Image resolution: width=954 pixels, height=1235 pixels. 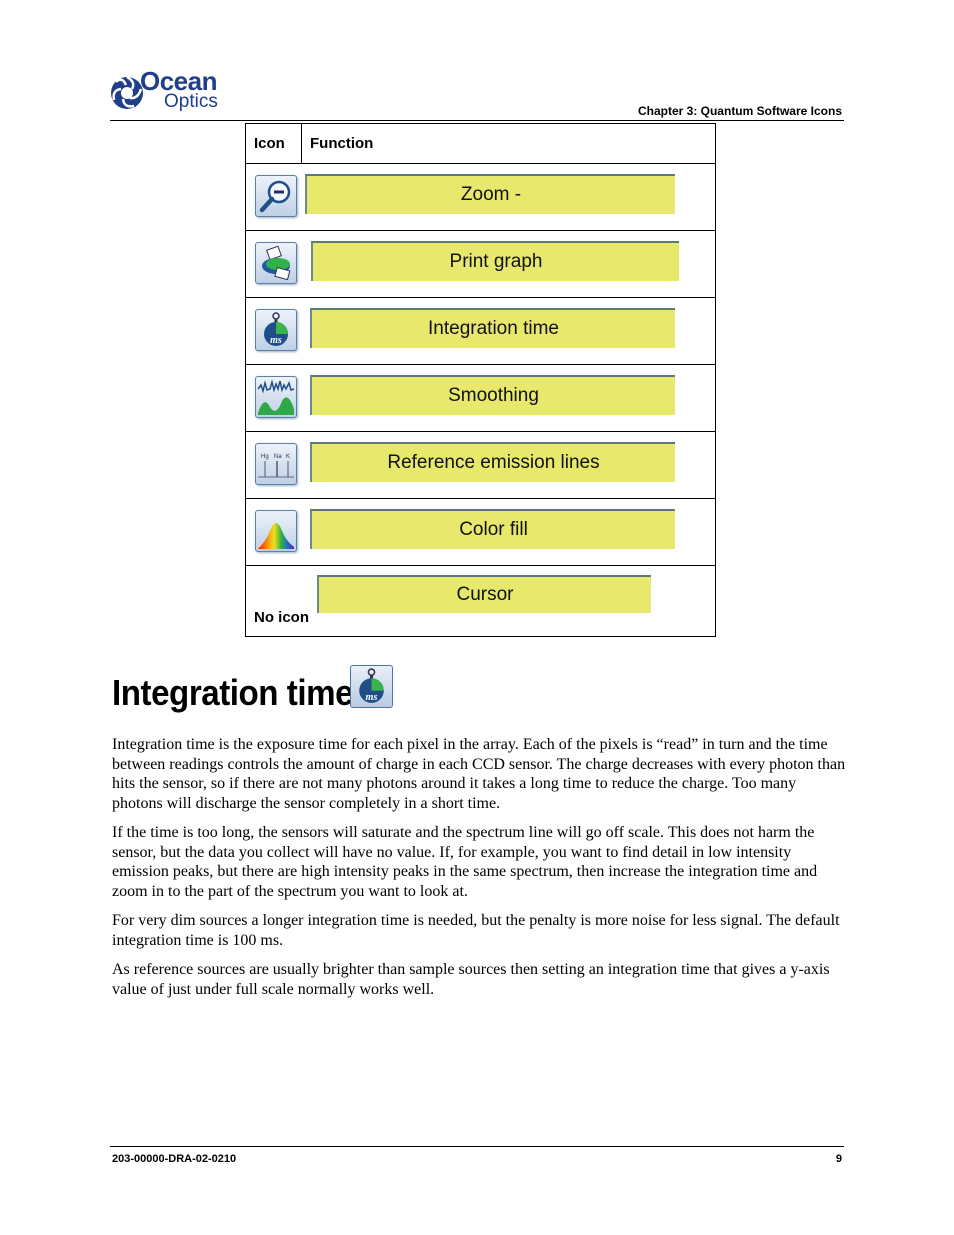 What do you see at coordinates (492, 529) in the screenshot?
I see `function-label-color-fill: Color fill` at bounding box center [492, 529].